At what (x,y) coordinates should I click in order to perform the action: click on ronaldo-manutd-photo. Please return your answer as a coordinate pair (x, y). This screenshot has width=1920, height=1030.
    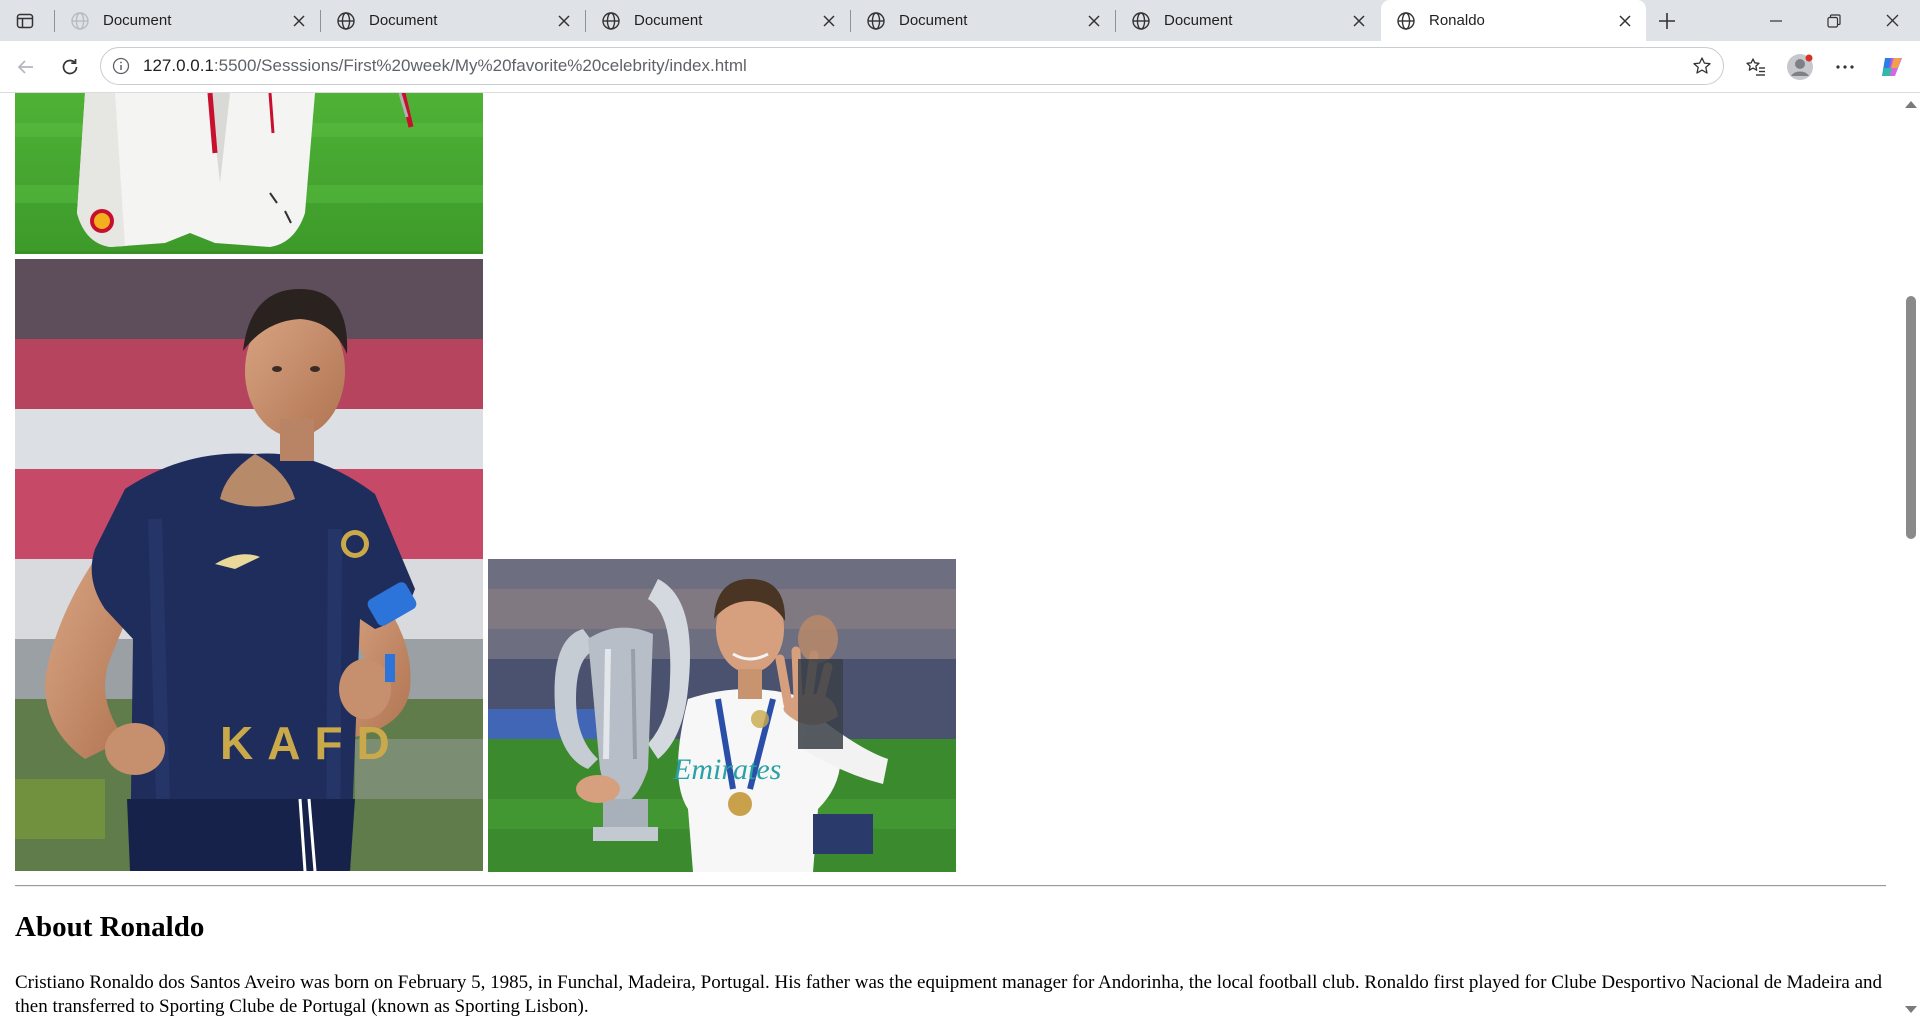
    Looking at the image, I should click on (249, 173).